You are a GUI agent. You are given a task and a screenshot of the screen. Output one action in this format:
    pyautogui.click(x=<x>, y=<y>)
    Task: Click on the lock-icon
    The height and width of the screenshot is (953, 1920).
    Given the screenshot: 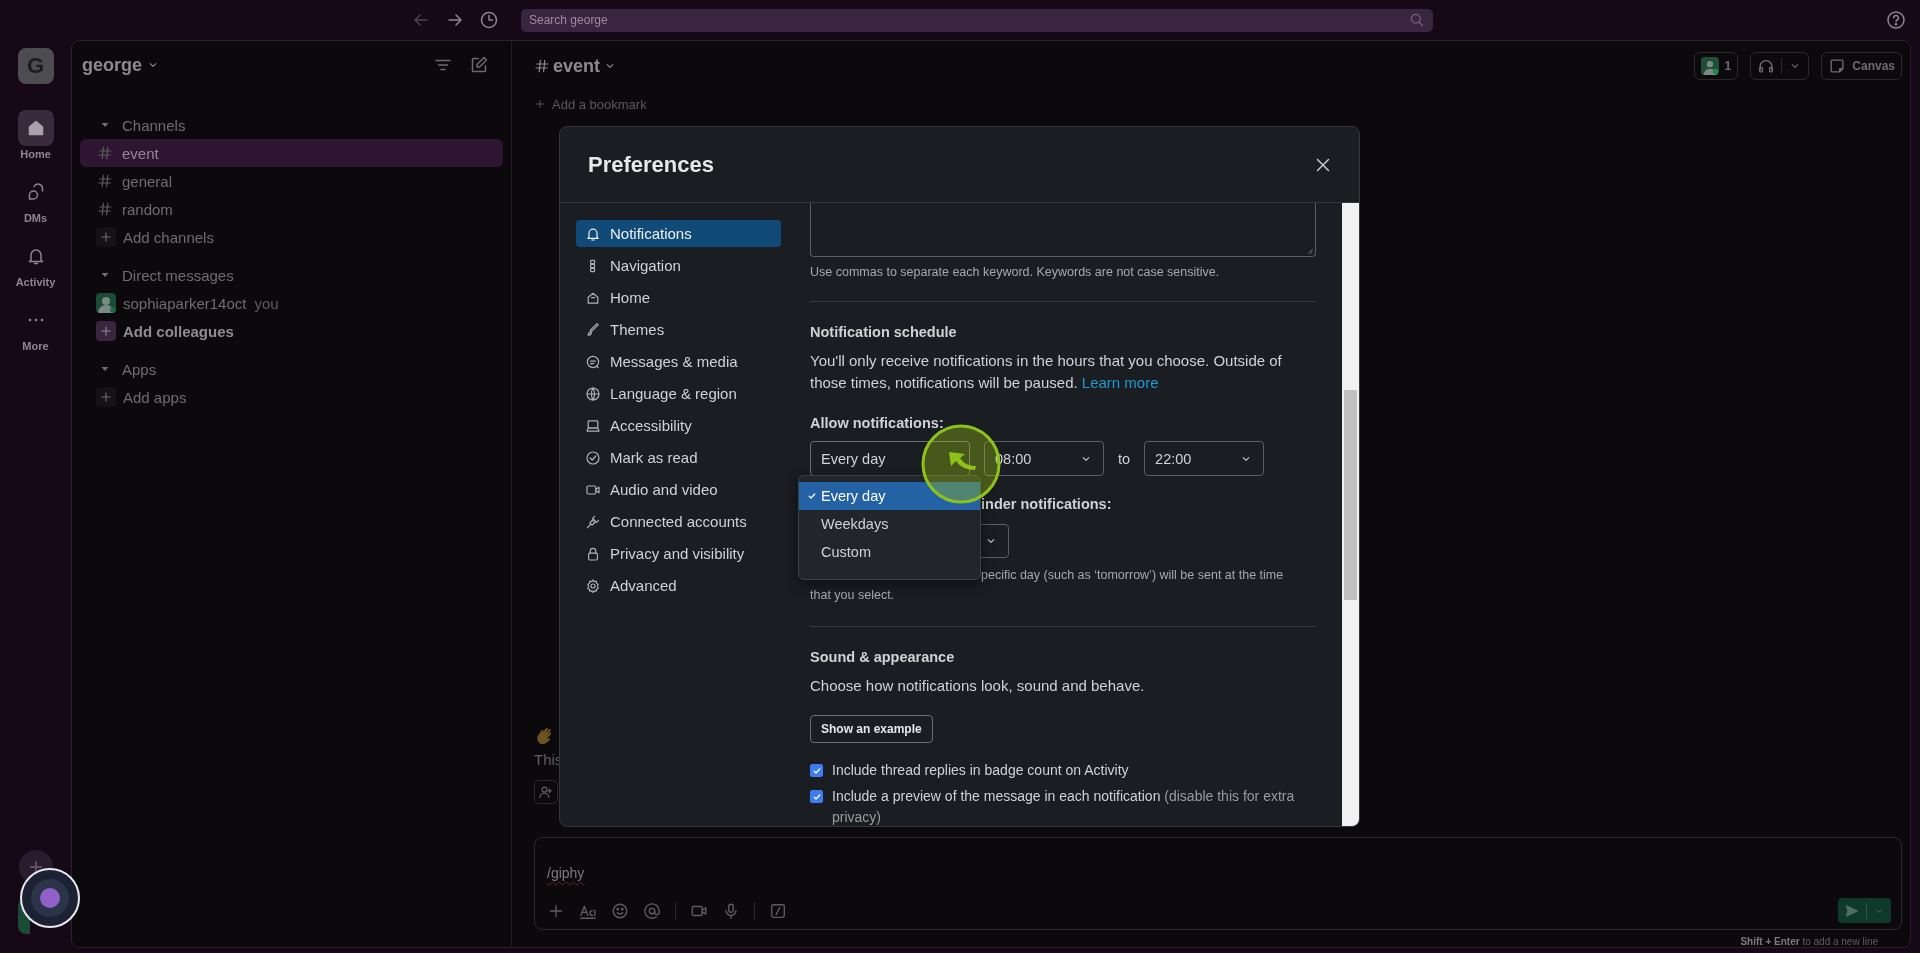 What is the action you would take?
    pyautogui.click(x=593, y=553)
    